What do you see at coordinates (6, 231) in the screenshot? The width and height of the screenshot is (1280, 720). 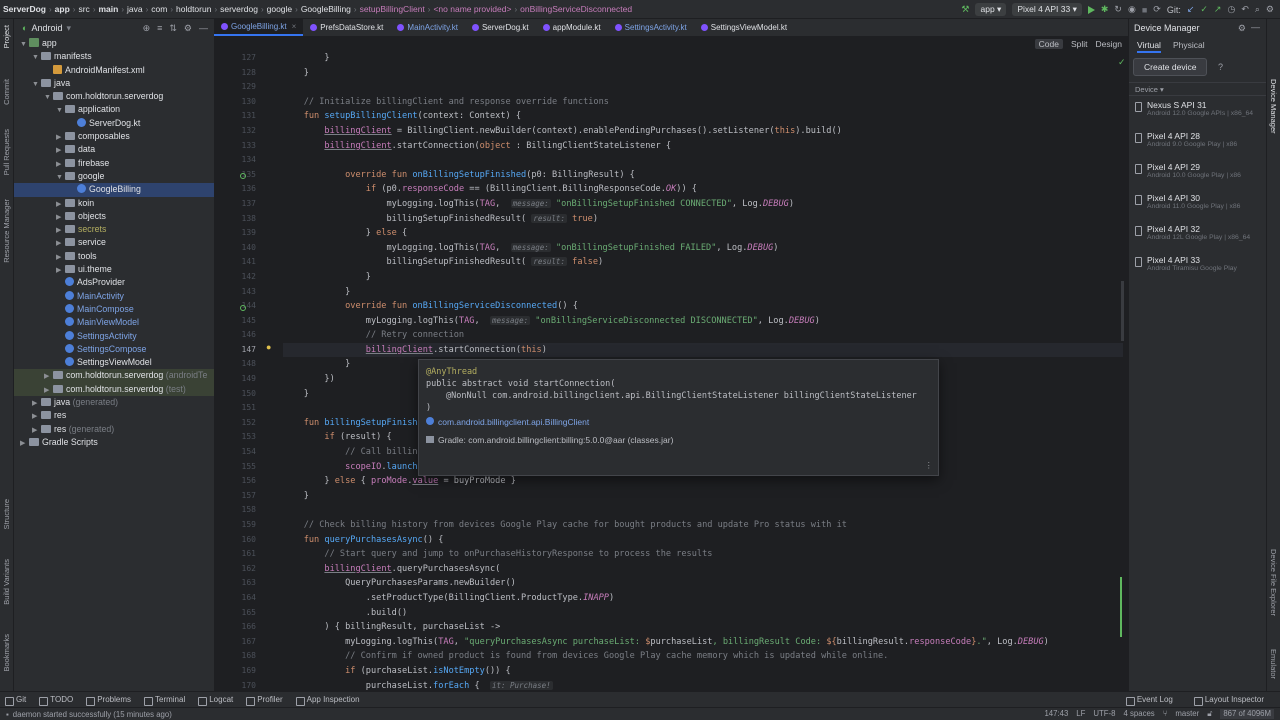 I see `tool-resource-manager: Resource Manager` at bounding box center [6, 231].